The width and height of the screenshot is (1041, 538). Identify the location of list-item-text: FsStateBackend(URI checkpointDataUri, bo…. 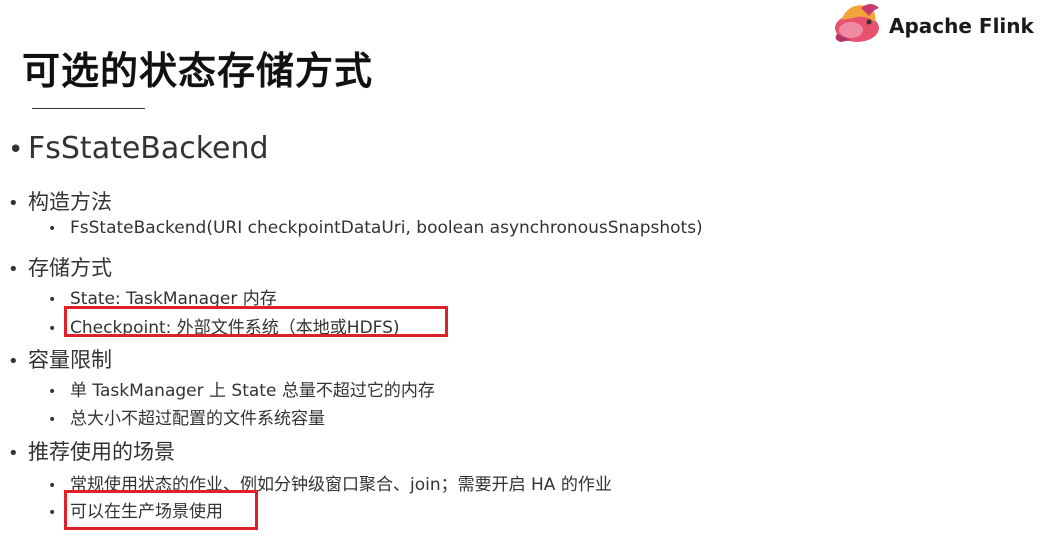
(386, 228).